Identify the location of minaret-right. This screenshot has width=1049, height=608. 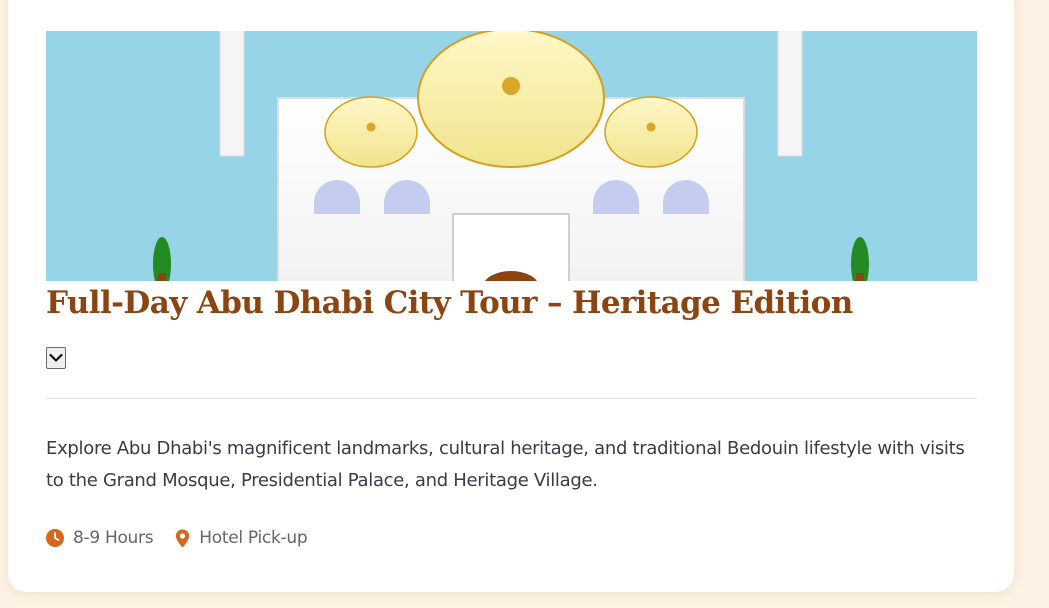
(790, 94).